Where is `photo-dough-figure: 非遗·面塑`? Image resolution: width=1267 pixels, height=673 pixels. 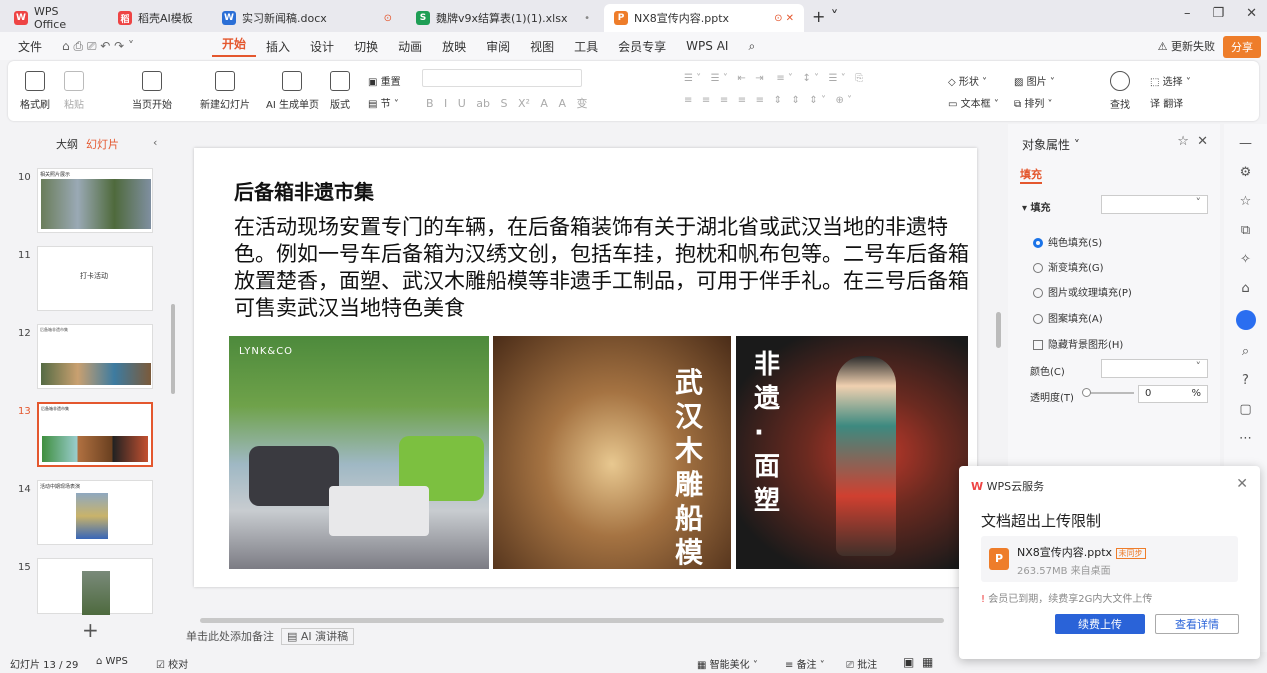
photo-dough-figure: 非遗·面塑 is located at coordinates (852, 452).